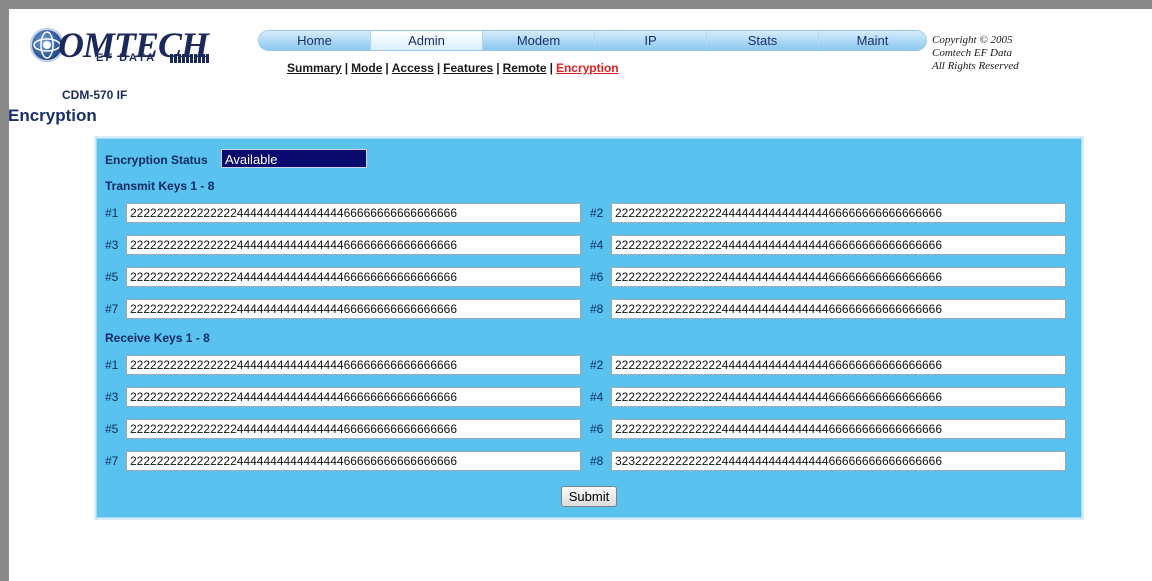  I want to click on subnav-mode: Mode, so click(366, 68).